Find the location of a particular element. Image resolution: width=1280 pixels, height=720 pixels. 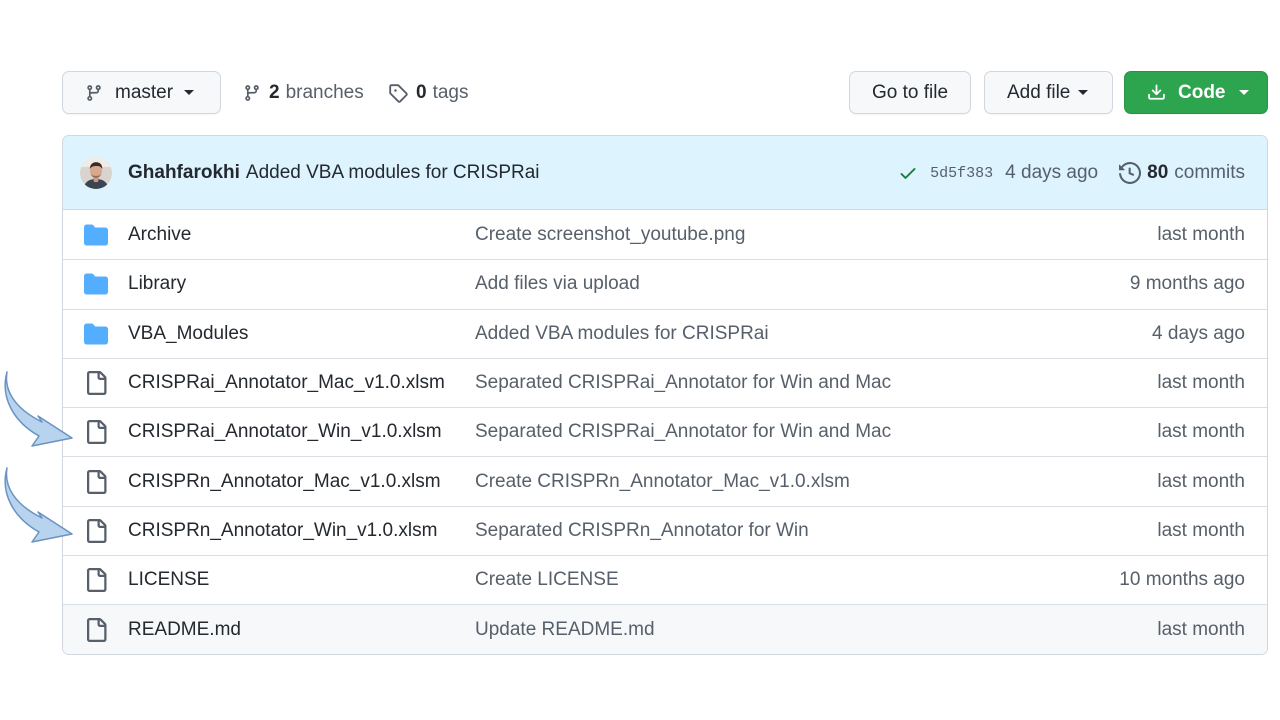

tags-label: tags is located at coordinates (450, 92).